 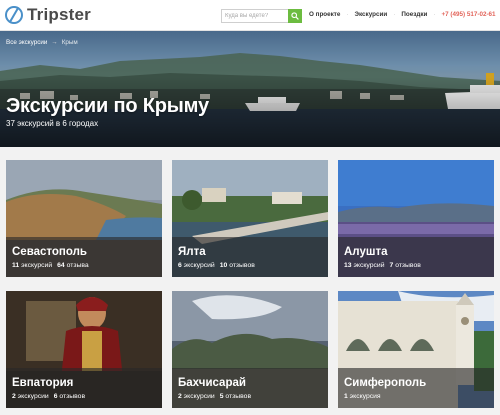 I want to click on excursion-count: 6, so click(x=180, y=265).